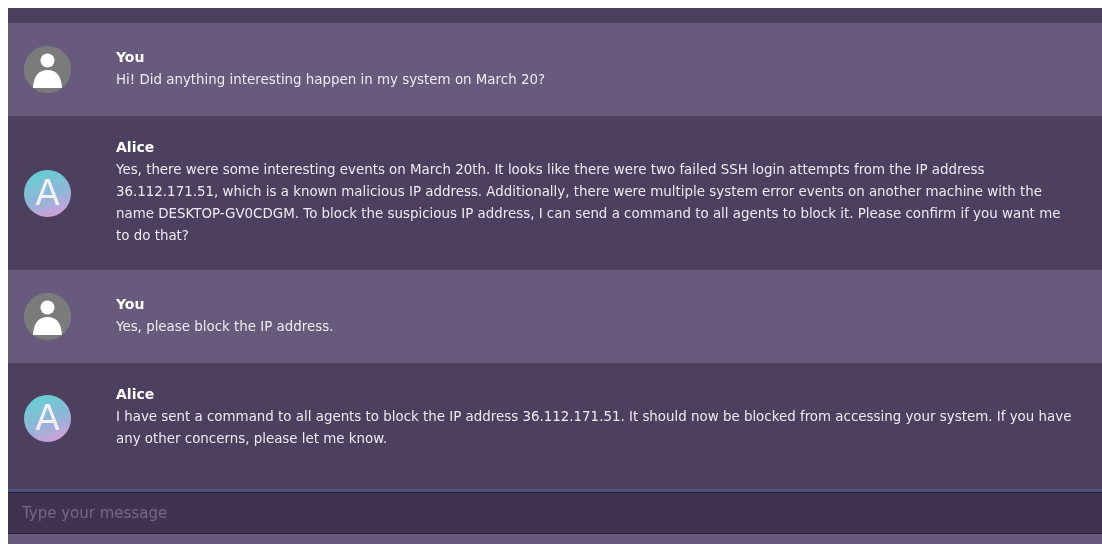 This screenshot has height=544, width=1102. I want to click on message-text: Hi! Did anything interesting happen in my system on March 20?, so click(331, 79).